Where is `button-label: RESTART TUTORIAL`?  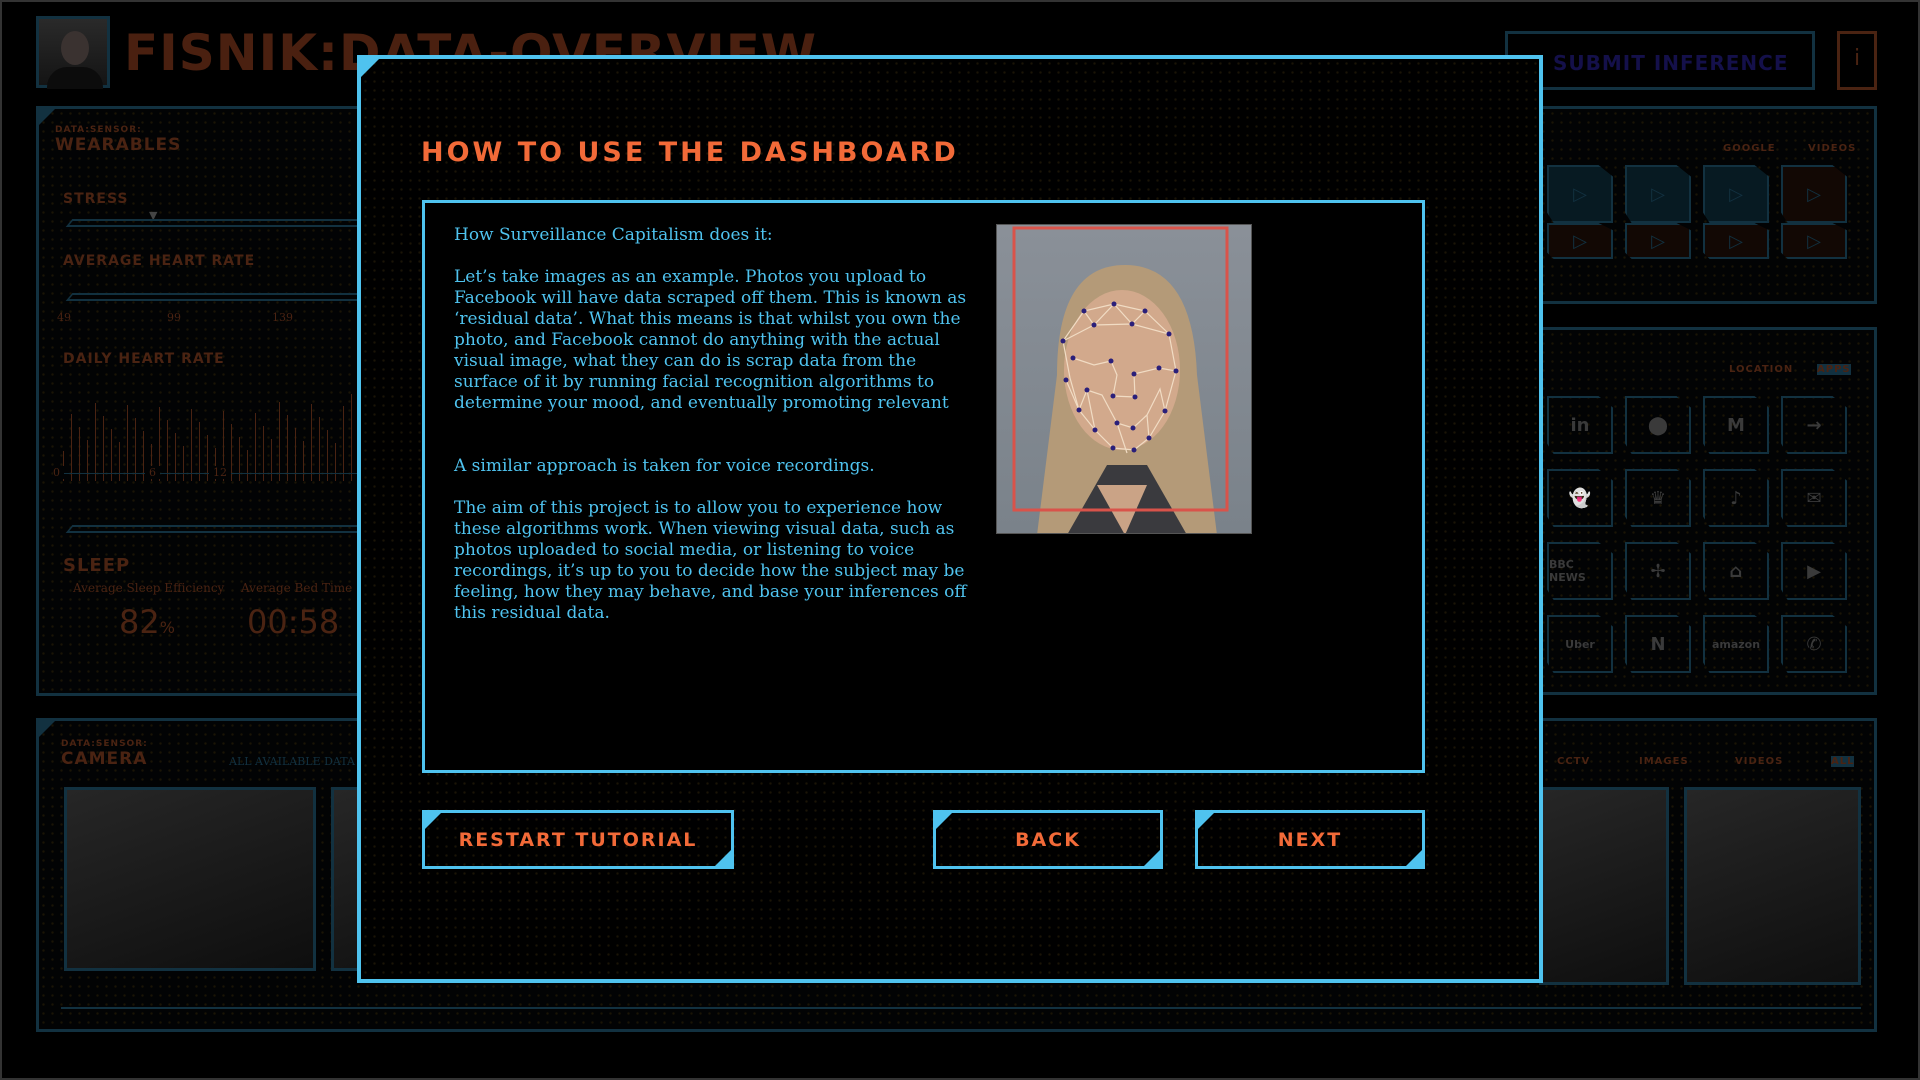 button-label: RESTART TUTORIAL is located at coordinates (578, 839).